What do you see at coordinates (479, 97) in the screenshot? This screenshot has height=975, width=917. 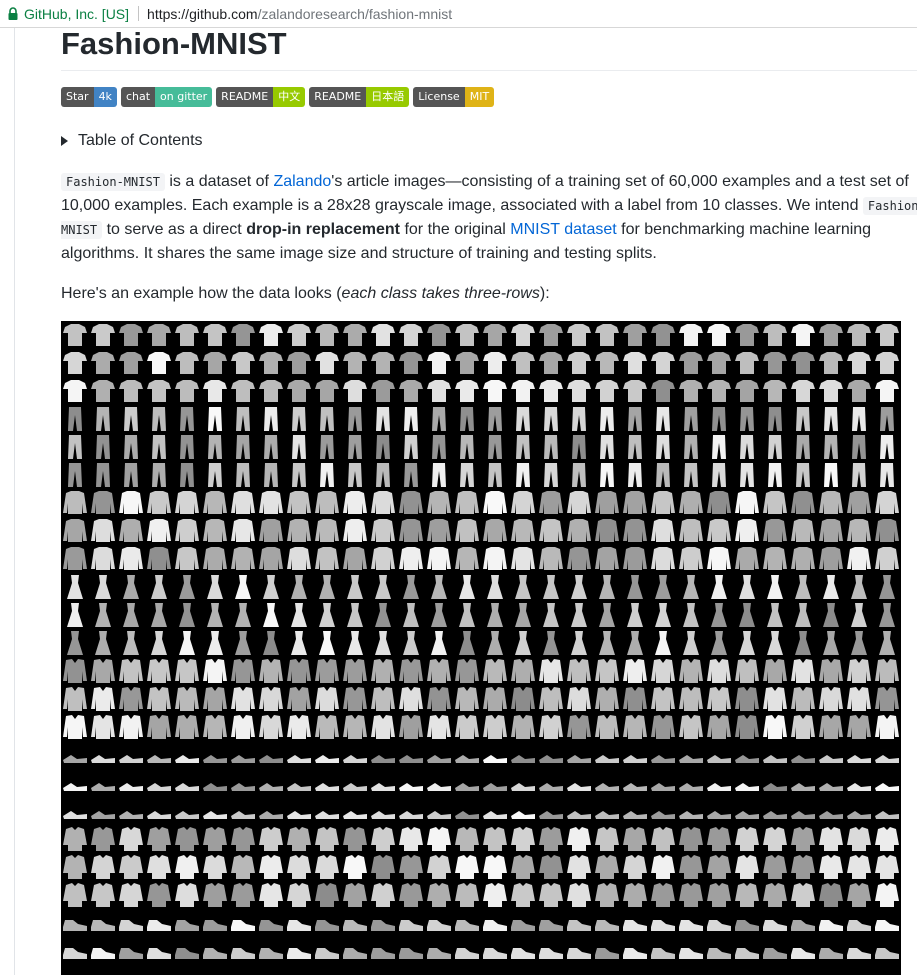 I see `badge-value: MIT` at bounding box center [479, 97].